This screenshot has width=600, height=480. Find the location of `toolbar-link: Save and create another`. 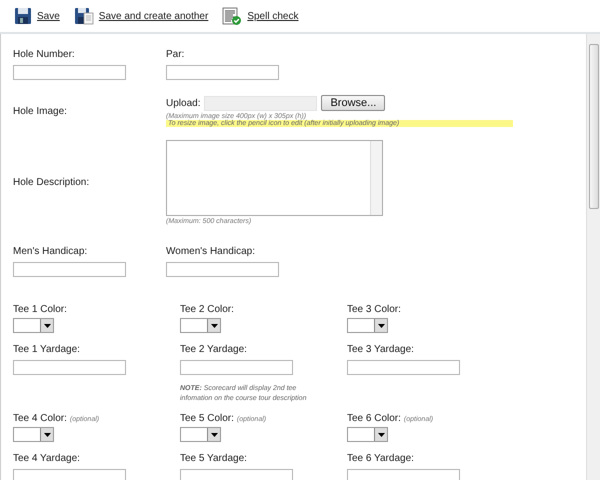

toolbar-link: Save and create another is located at coordinates (141, 16).